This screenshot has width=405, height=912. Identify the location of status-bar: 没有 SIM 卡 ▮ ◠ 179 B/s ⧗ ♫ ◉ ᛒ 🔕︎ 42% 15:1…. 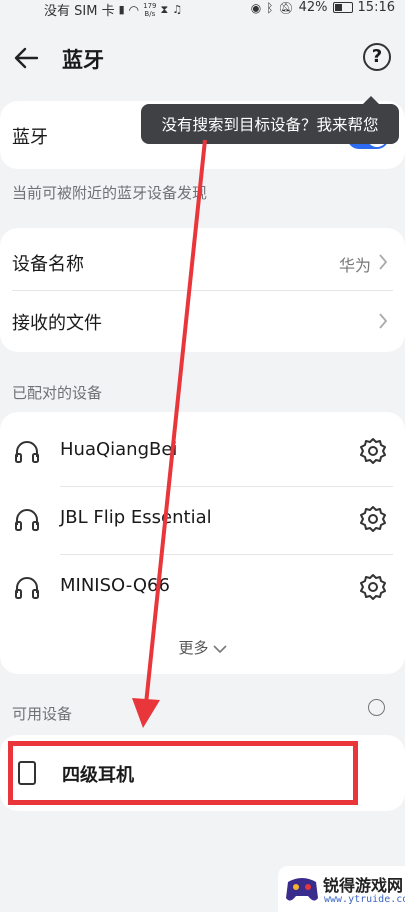
(202, 10).